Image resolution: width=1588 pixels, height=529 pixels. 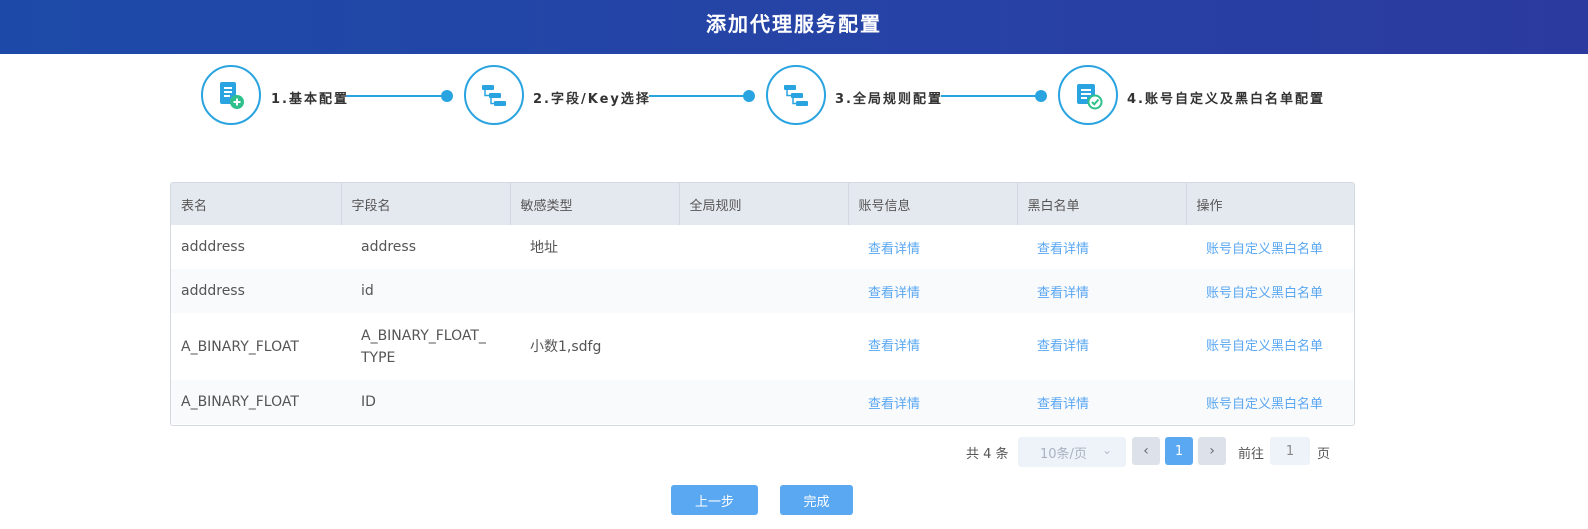 What do you see at coordinates (794, 23) in the screenshot?
I see `page-title: 添加代理服务配置` at bounding box center [794, 23].